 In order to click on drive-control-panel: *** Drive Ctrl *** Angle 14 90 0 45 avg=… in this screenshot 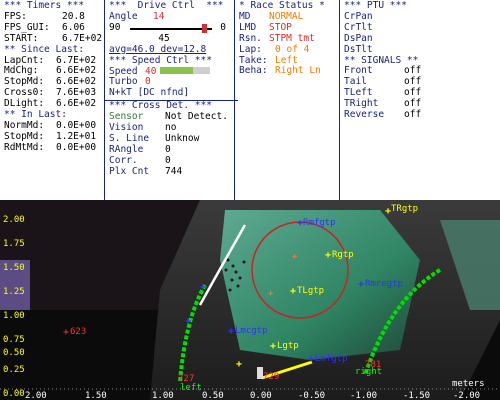, I will do `click(171, 100)`.